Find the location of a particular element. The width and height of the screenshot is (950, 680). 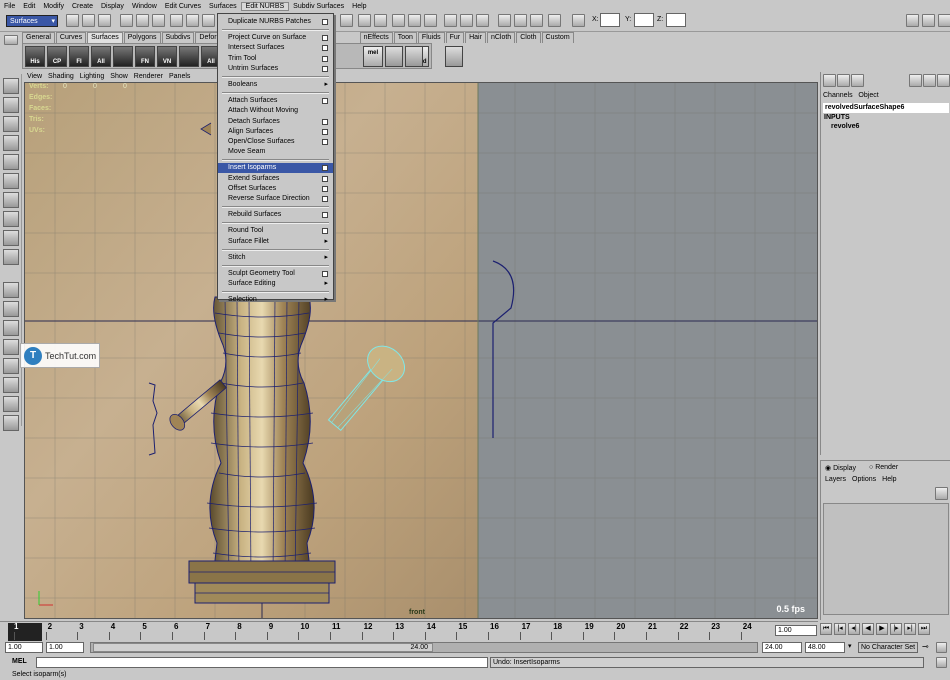

shelf-button: All is located at coordinates (101, 56).